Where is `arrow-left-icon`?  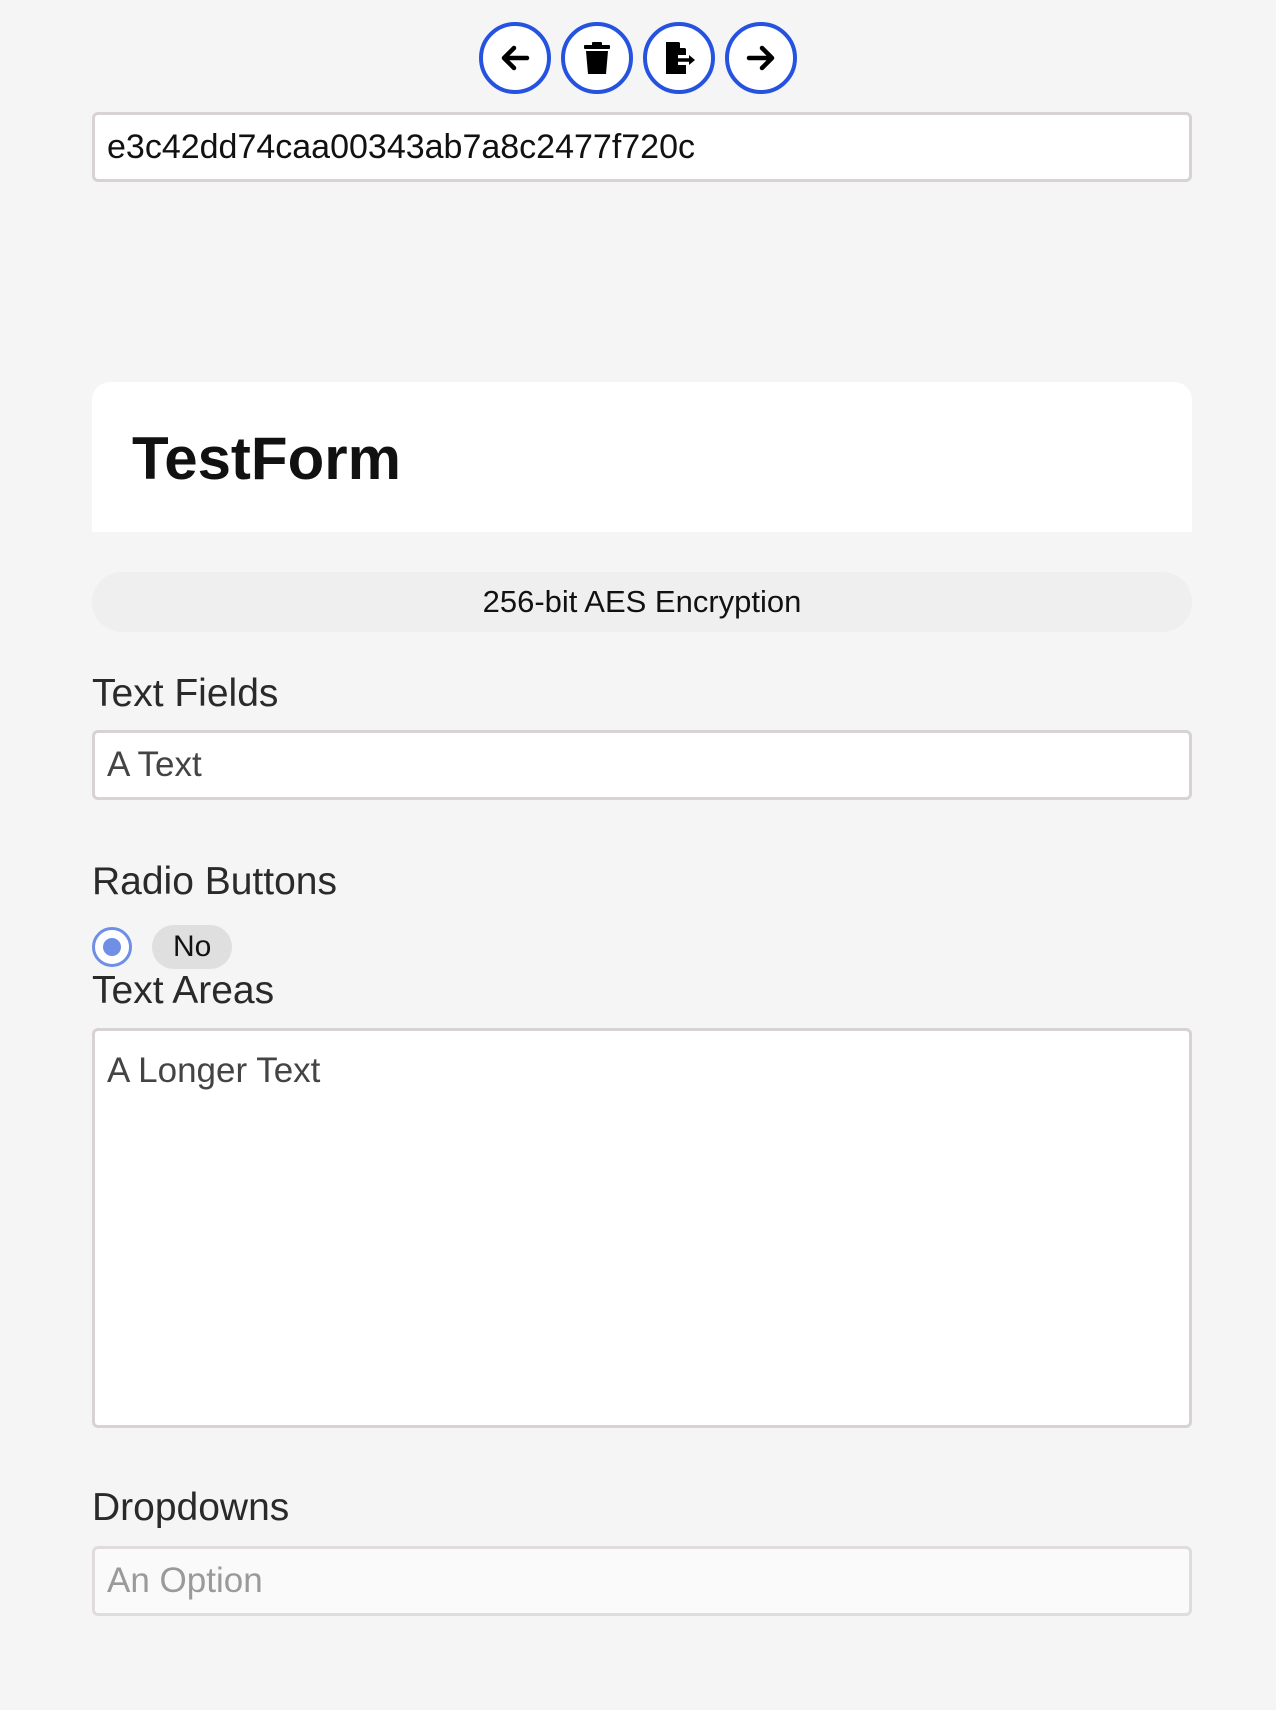 arrow-left-icon is located at coordinates (515, 58).